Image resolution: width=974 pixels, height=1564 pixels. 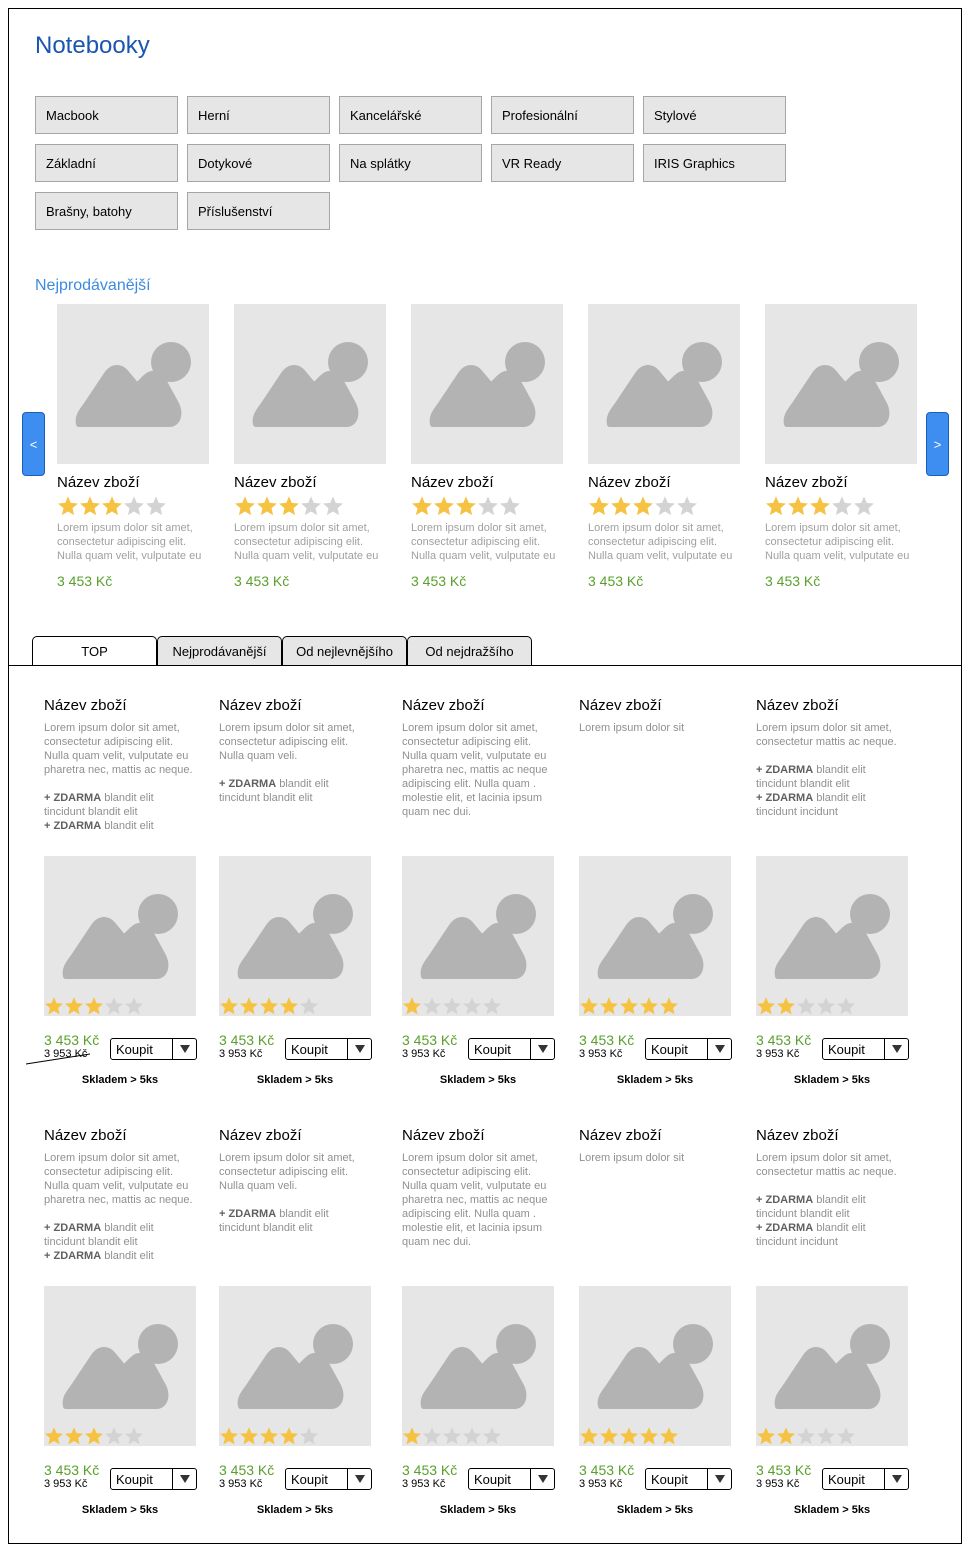 I want to click on category-button: Na splátky, so click(x=410, y=163).